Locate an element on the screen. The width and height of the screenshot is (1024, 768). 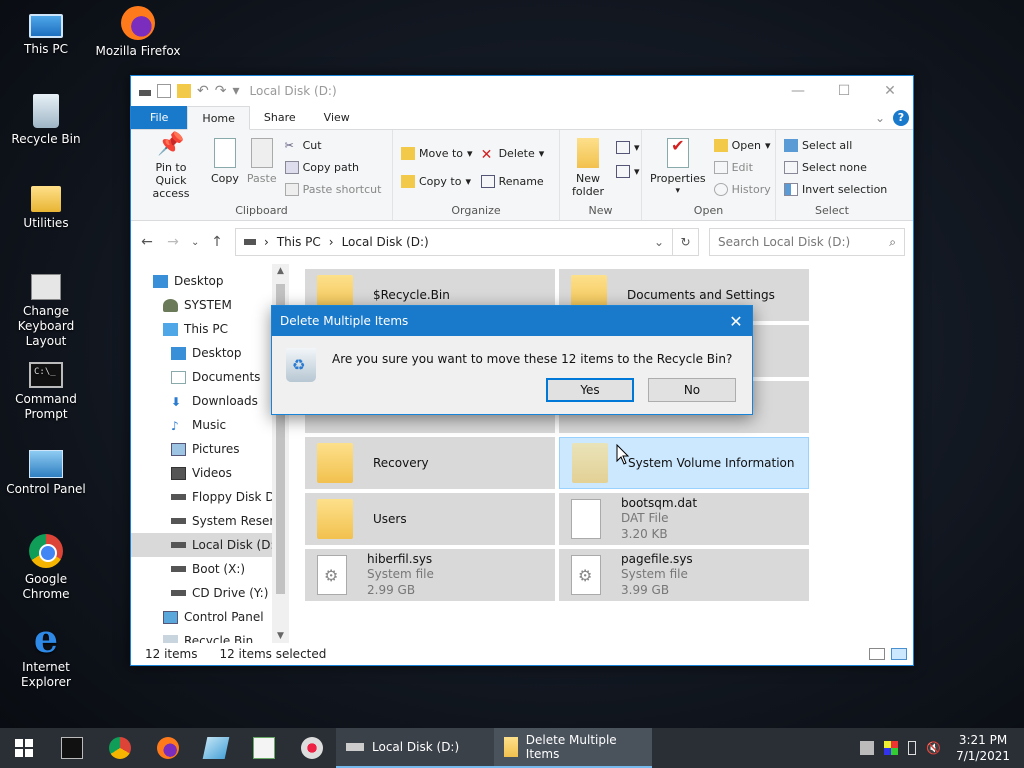
chevron-down-icon: ▾ is located at coordinates (235, 91).